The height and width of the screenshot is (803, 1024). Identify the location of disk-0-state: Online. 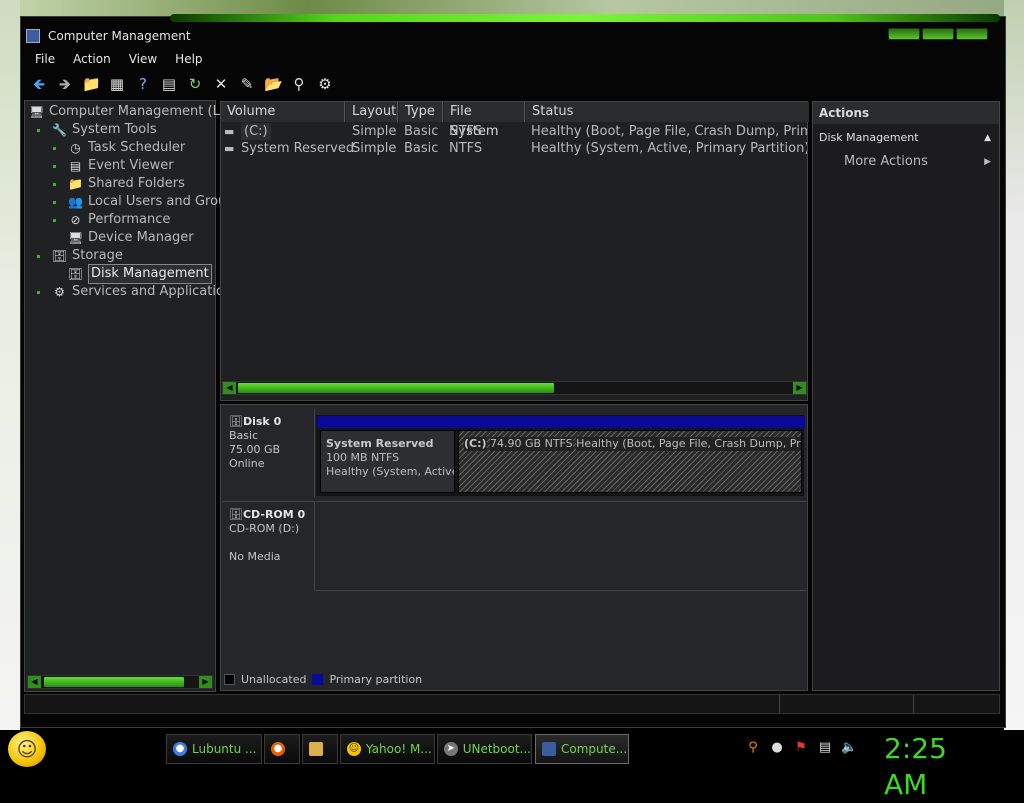
(247, 463).